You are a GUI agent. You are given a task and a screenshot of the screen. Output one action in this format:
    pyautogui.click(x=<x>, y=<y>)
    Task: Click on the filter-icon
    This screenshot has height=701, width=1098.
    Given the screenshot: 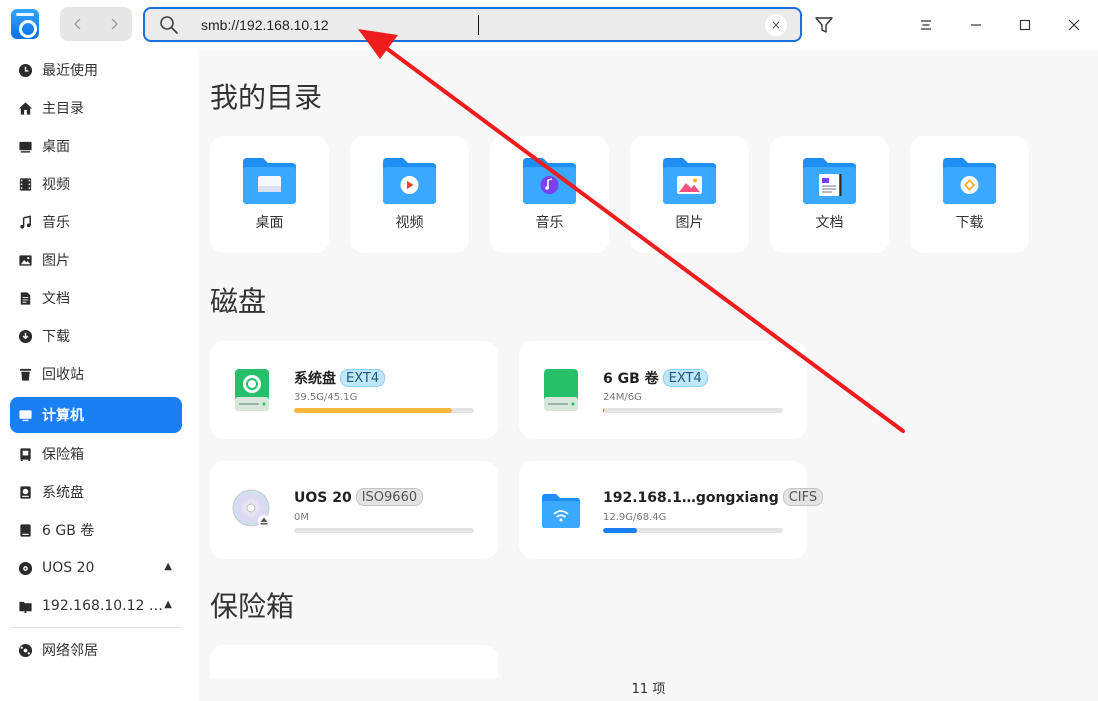 What is the action you would take?
    pyautogui.click(x=824, y=25)
    